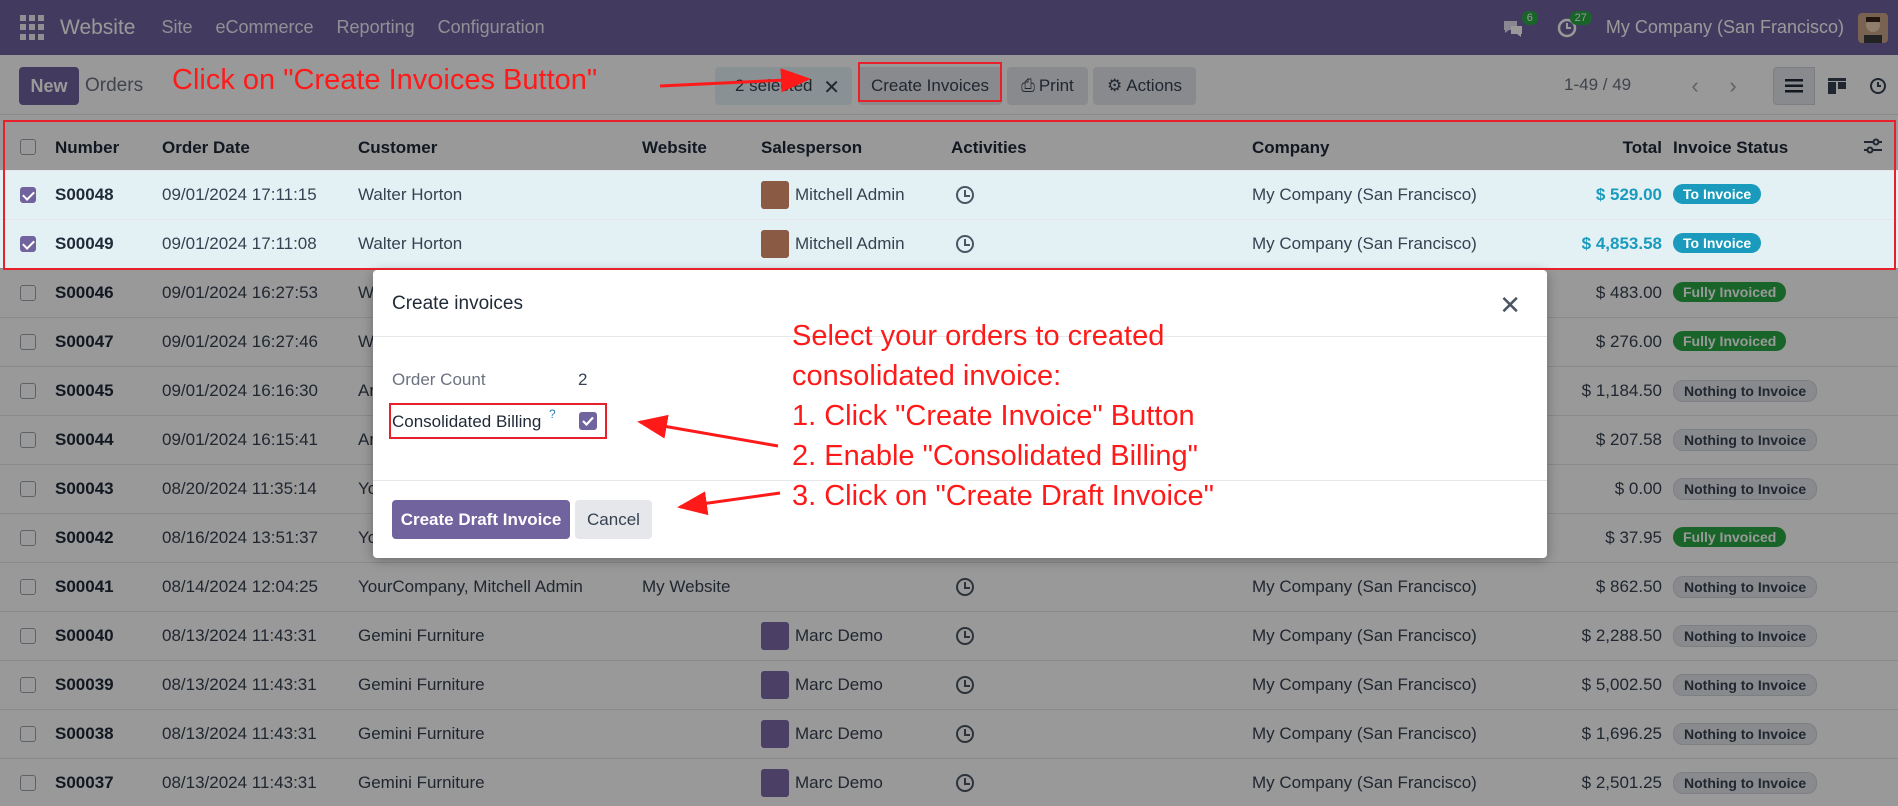 The width and height of the screenshot is (1898, 806). What do you see at coordinates (978, 336) in the screenshot?
I see `annotation-step-0: Select your orders to created` at bounding box center [978, 336].